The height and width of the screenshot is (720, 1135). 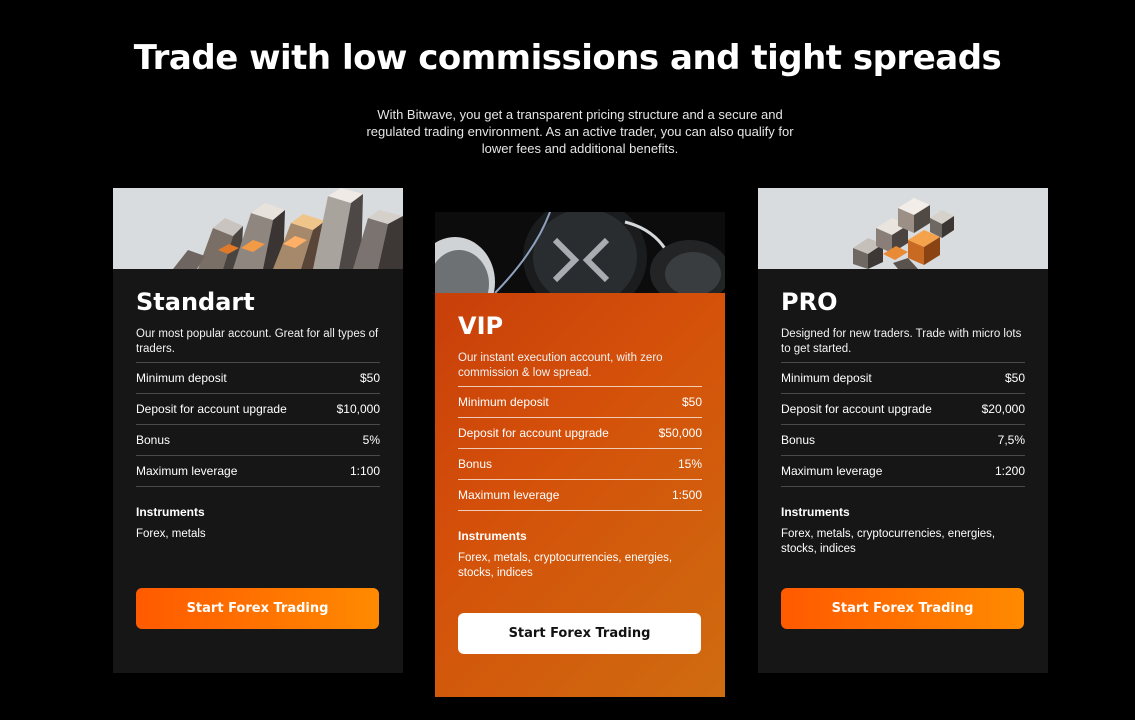 I want to click on instruments-list: Forex, metals, so click(x=171, y=534).